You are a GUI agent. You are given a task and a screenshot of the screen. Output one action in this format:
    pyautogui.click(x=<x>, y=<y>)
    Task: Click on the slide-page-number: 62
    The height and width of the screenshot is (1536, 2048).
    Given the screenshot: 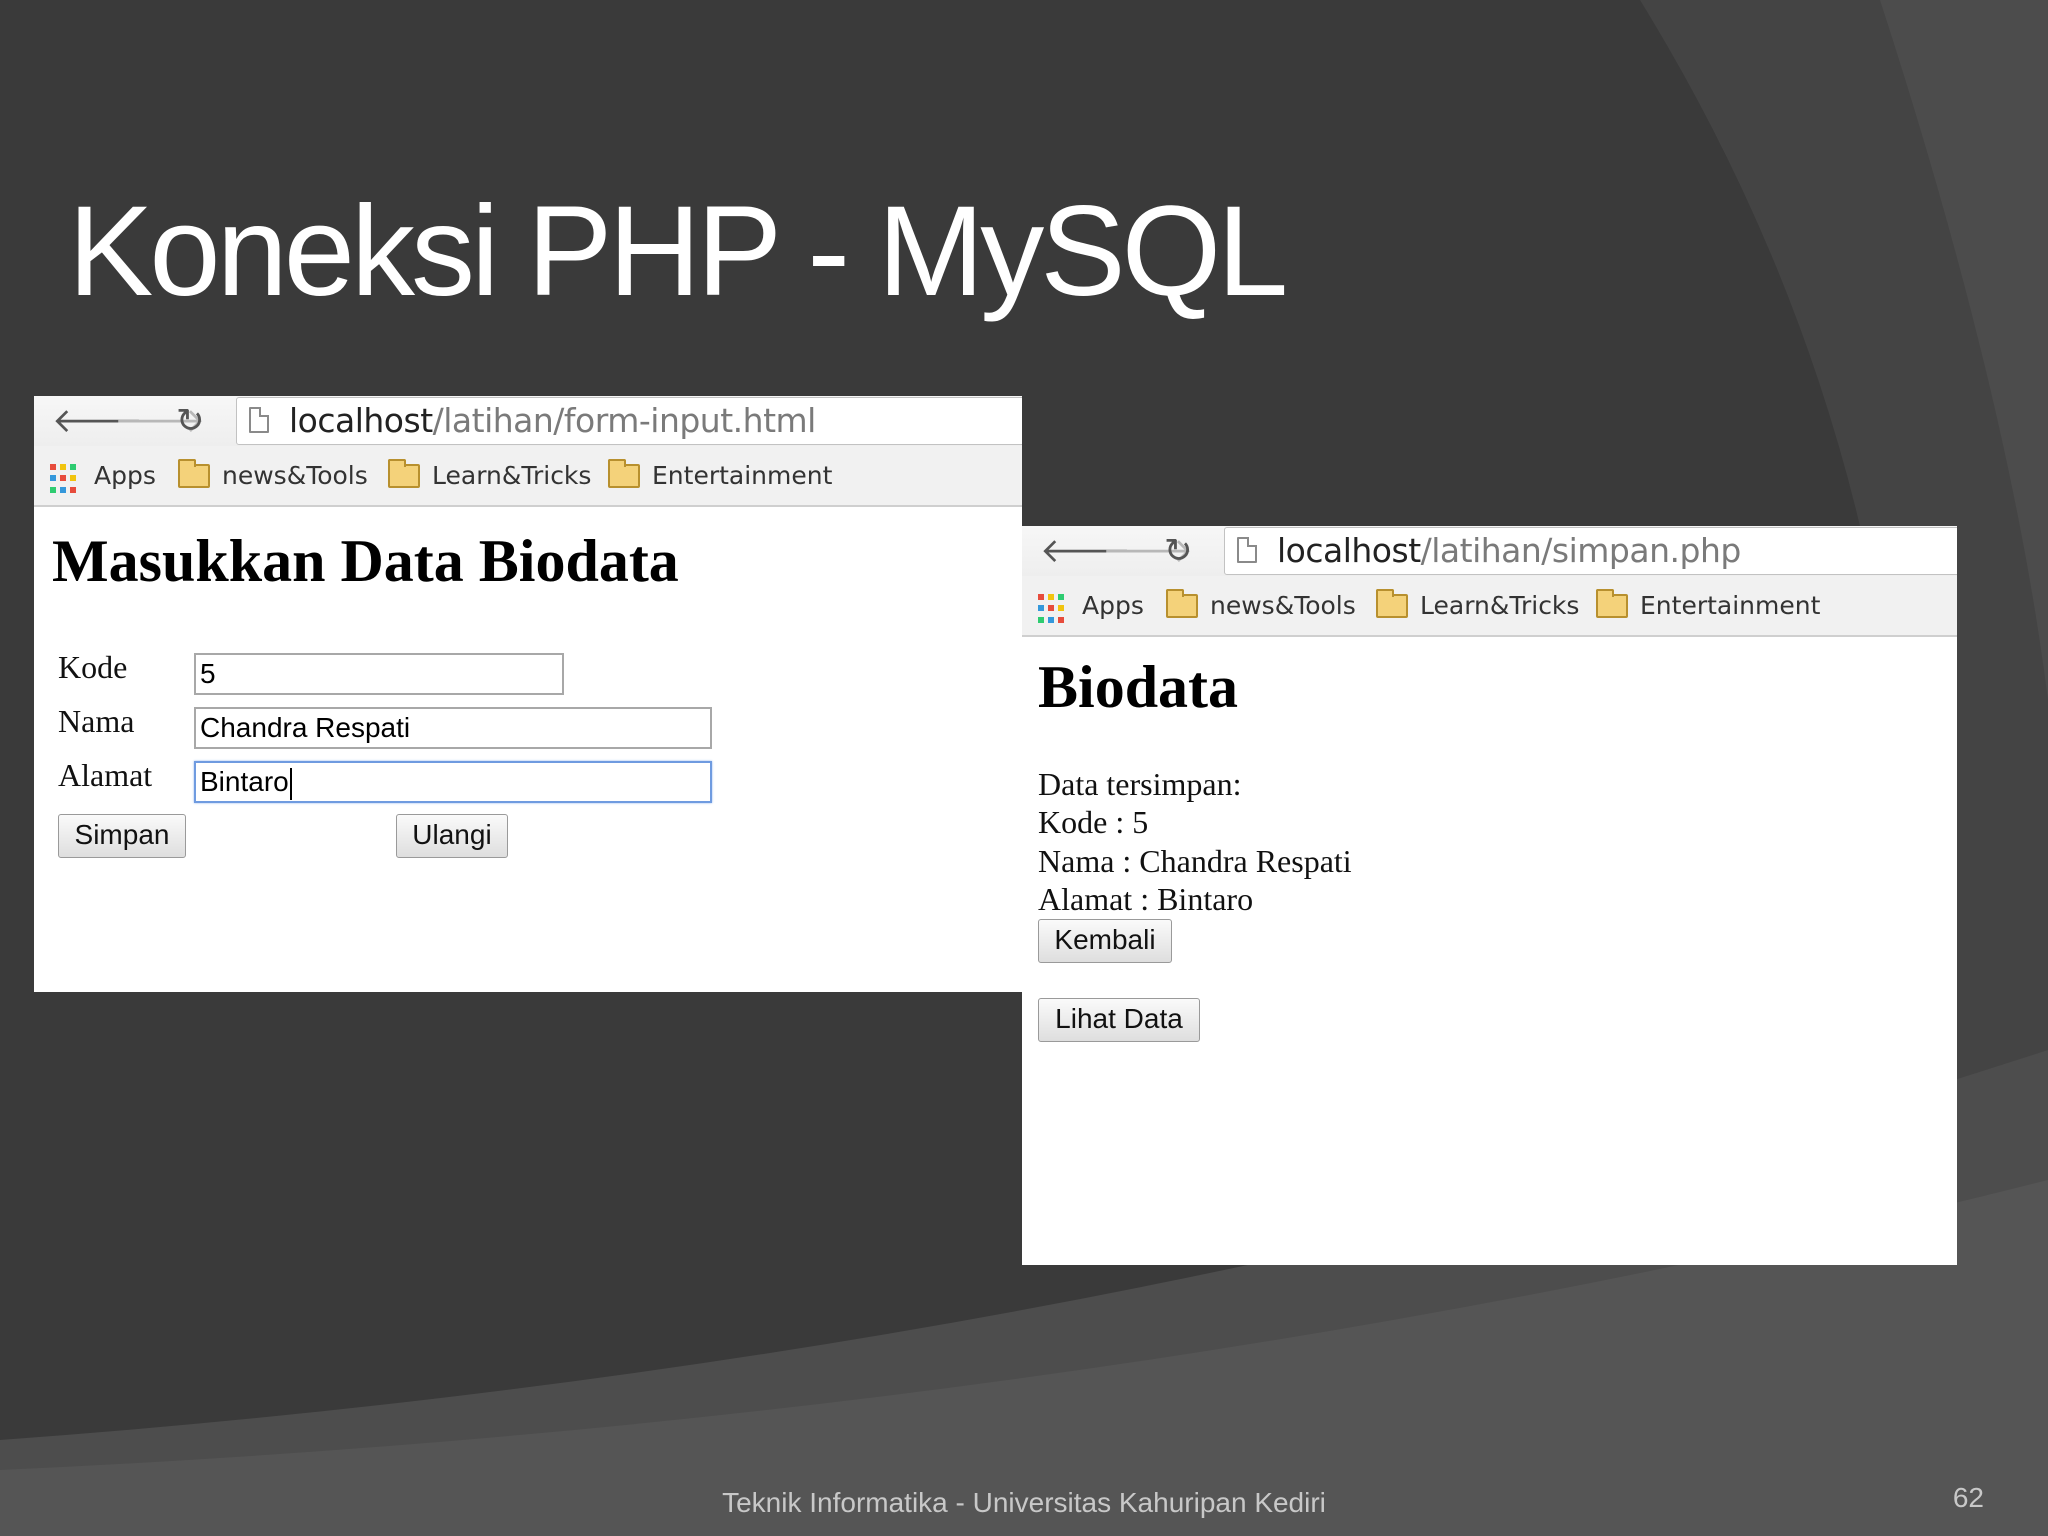 What is the action you would take?
    pyautogui.click(x=1968, y=1497)
    